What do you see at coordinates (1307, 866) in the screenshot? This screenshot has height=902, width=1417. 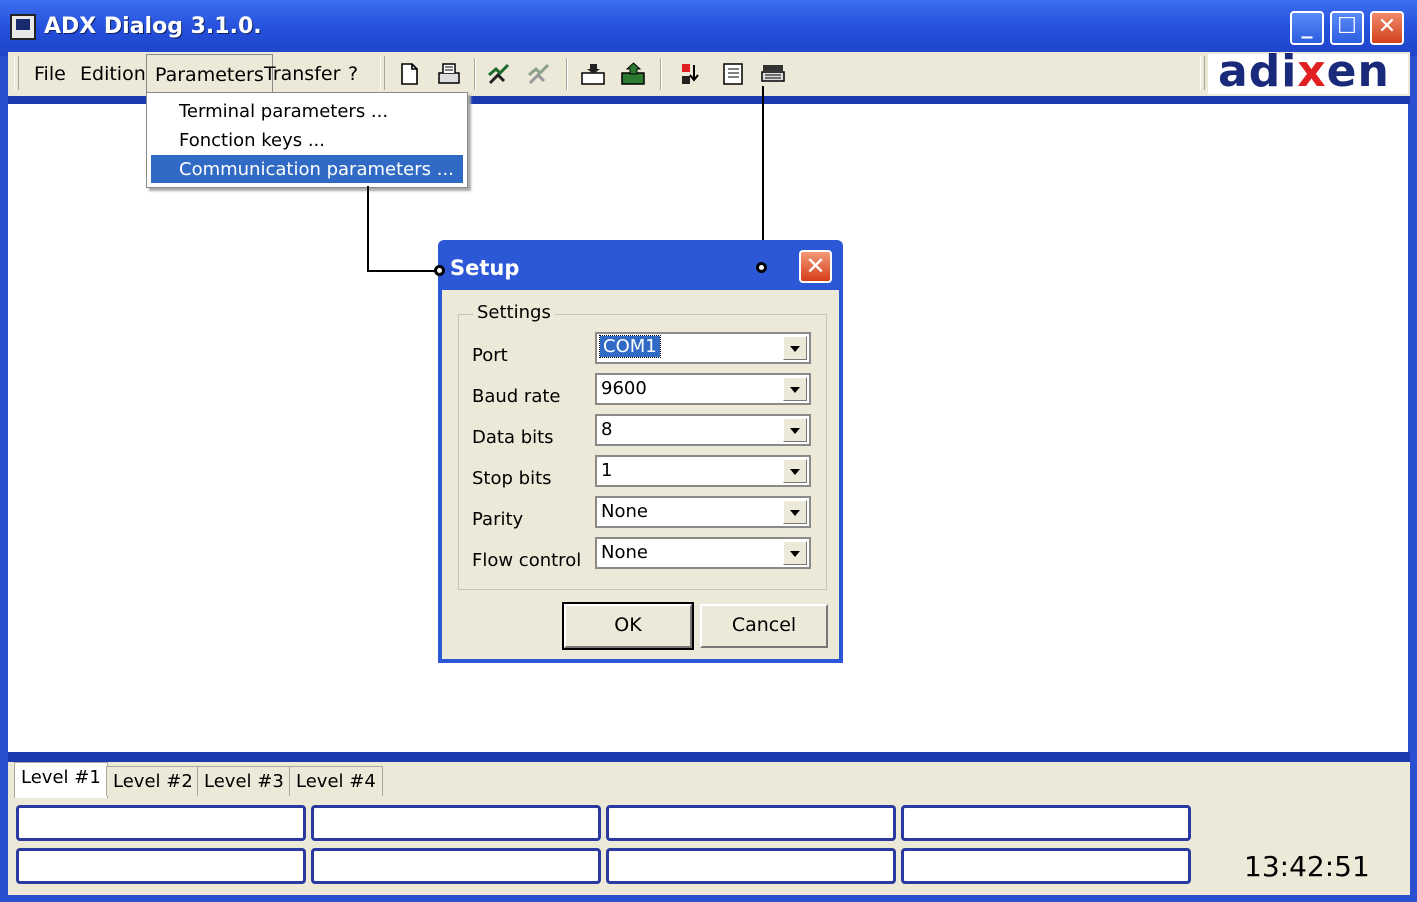 I see `clock-display: 13:42:51` at bounding box center [1307, 866].